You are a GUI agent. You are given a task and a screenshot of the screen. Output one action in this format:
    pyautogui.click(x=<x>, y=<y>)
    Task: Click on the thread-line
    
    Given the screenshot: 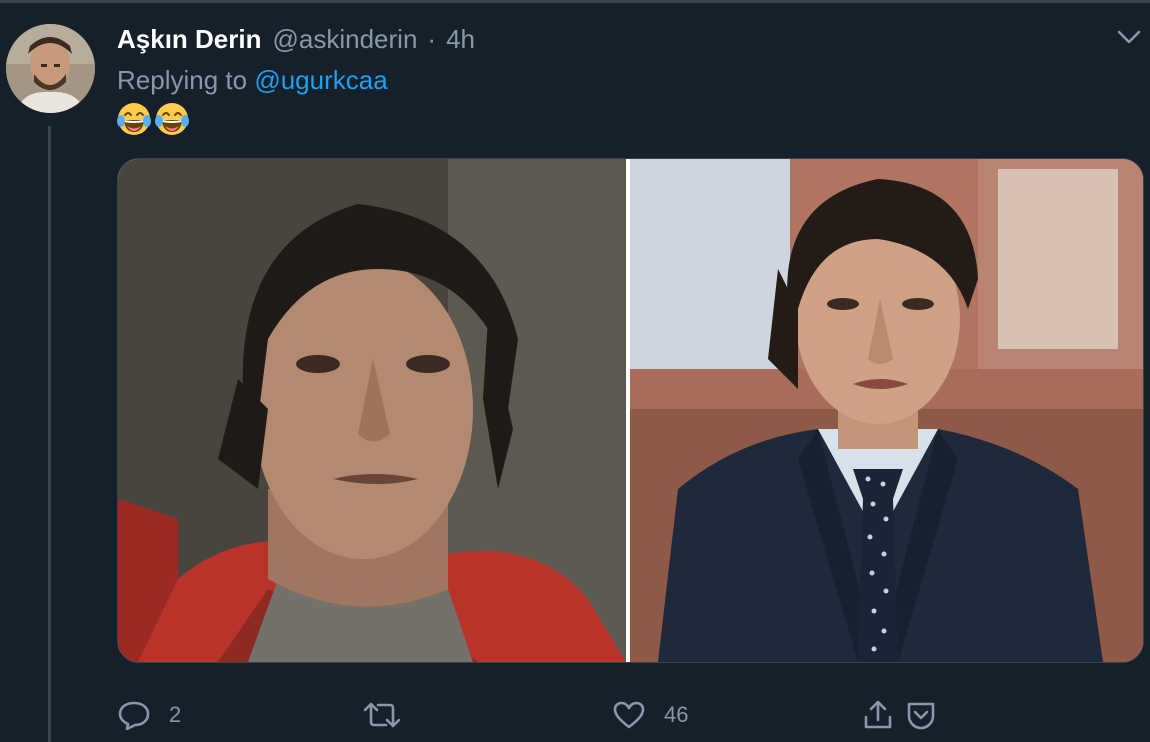 What is the action you would take?
    pyautogui.click(x=49, y=434)
    